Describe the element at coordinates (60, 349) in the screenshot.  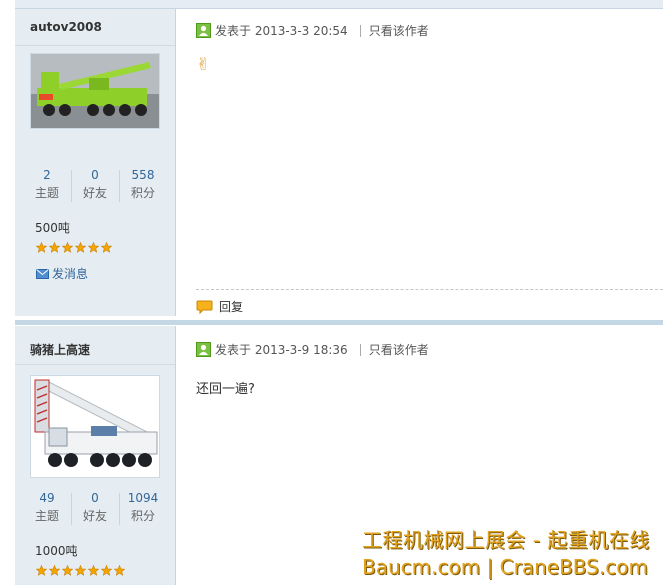
I see `author-name: 骑猪上高速` at that location.